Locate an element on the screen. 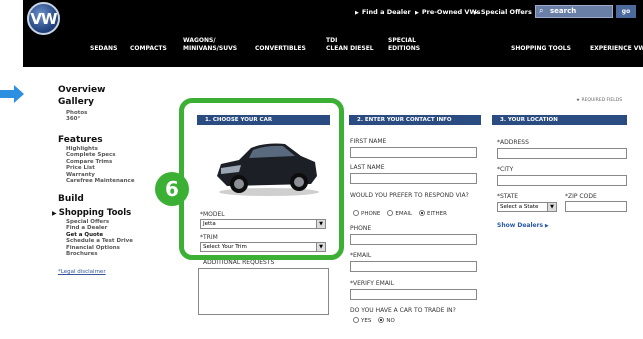 The width and height of the screenshot is (643, 339). sidebar-gallery-sublist: Photos 360° is located at coordinates (76, 116).